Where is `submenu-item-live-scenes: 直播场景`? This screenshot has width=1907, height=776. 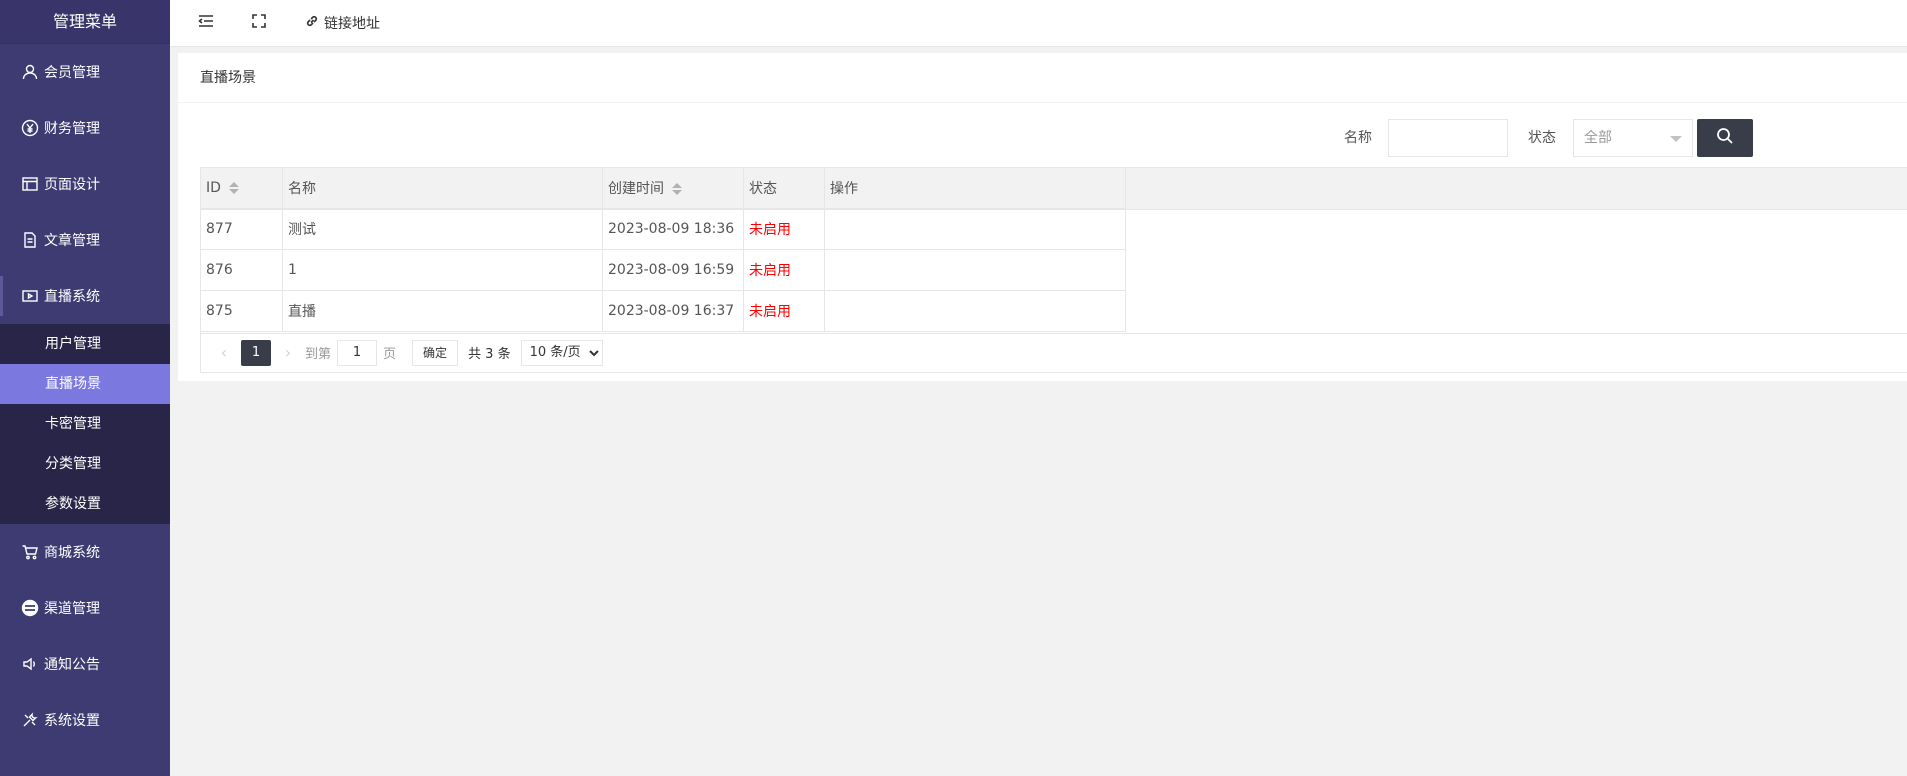
submenu-item-live-scenes: 直播场景 is located at coordinates (85, 384).